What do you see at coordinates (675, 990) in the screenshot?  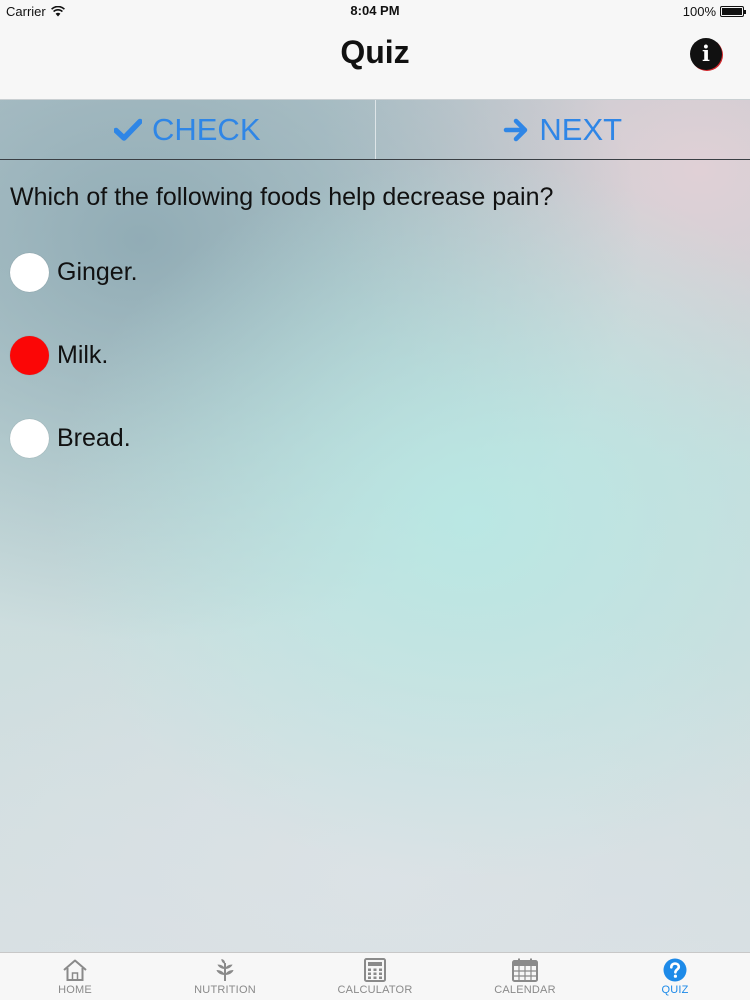 I see `tab-label: QUIZ` at bounding box center [675, 990].